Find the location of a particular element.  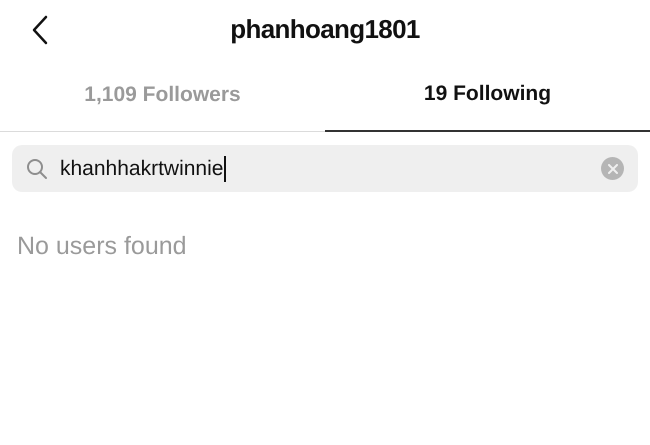

username-title: phanhoang1801 is located at coordinates (325, 29).